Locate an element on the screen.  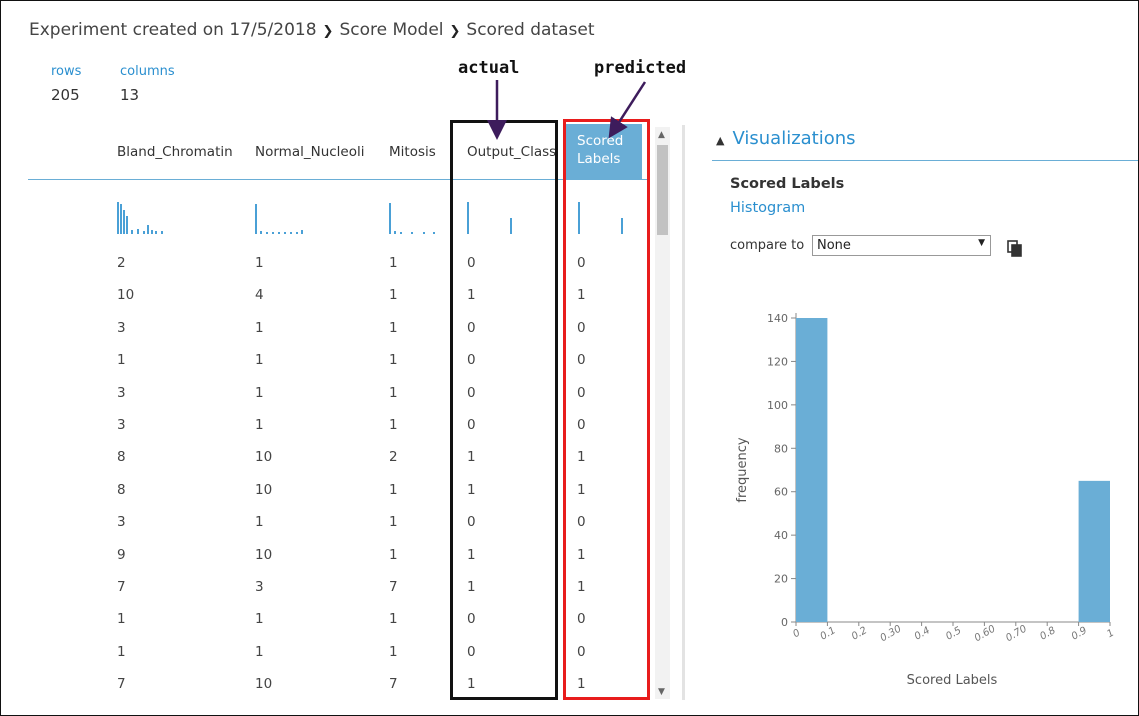
arrow-predicted is located at coordinates (627, 110).